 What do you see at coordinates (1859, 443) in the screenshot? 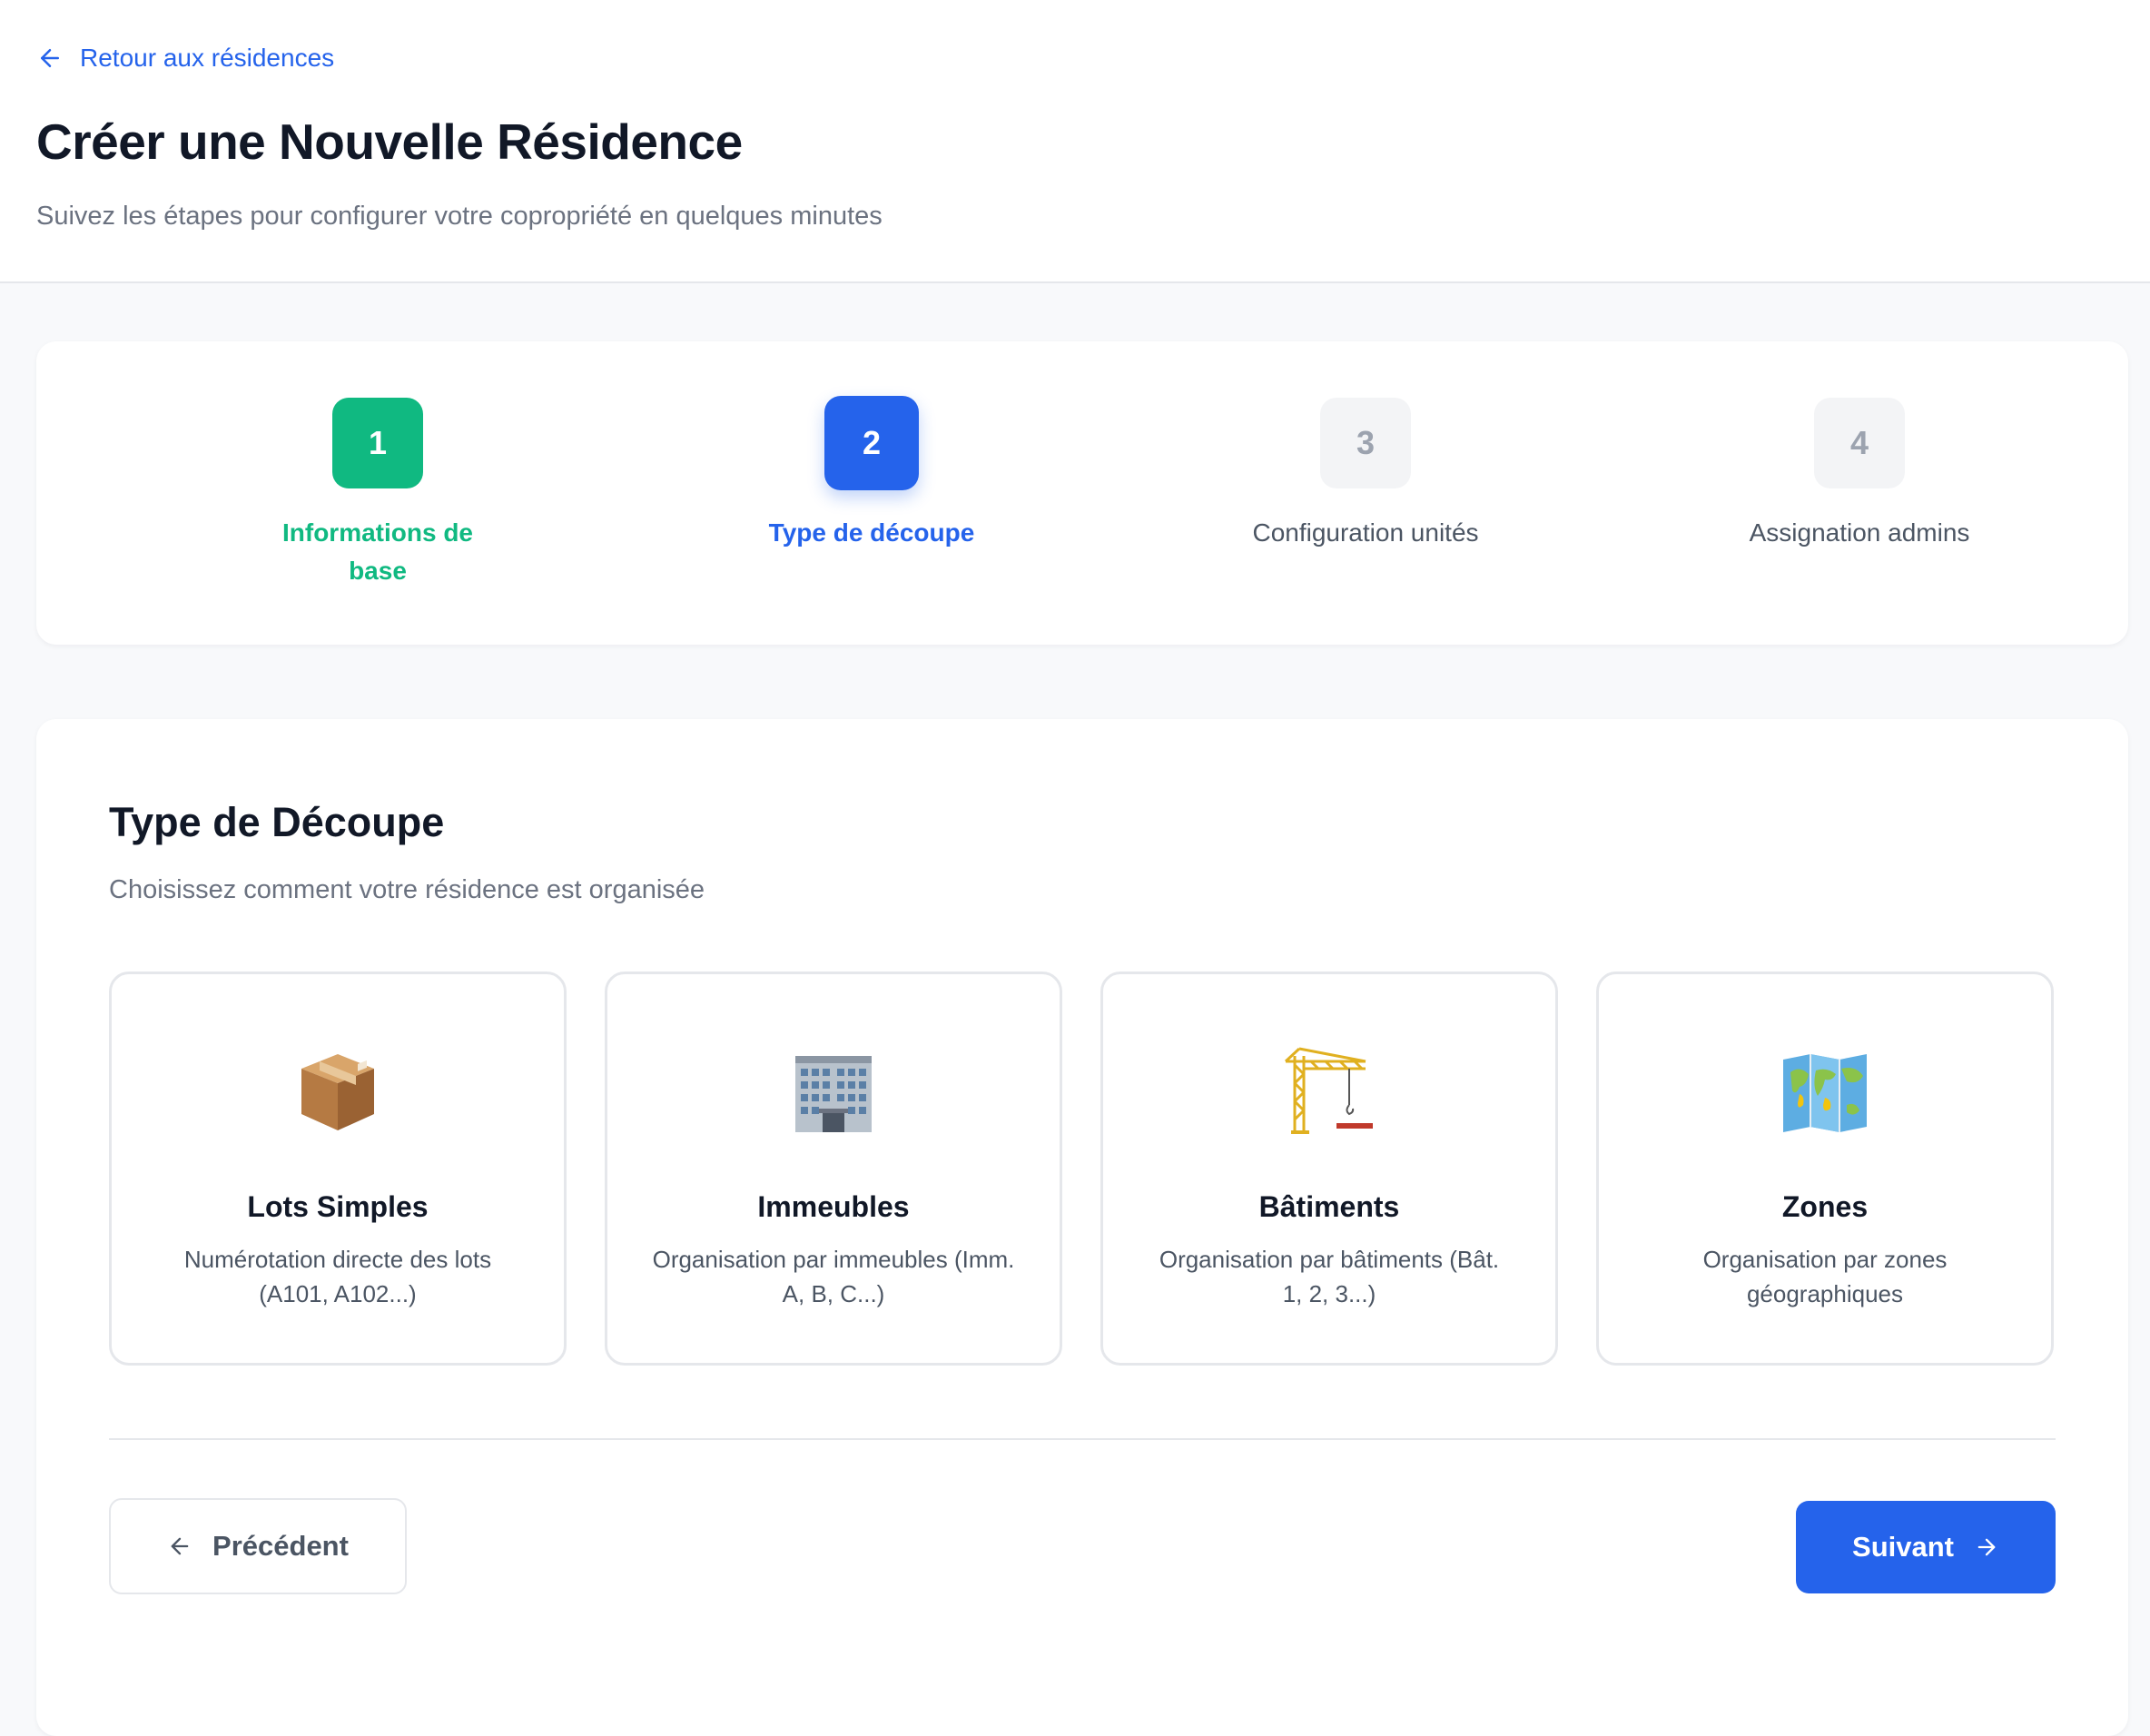
I see `step-number-badge: 4` at bounding box center [1859, 443].